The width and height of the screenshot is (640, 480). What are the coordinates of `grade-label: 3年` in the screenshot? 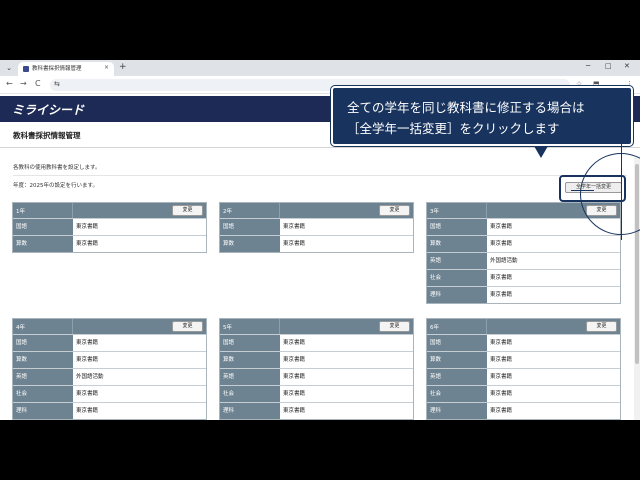 It's located at (434, 212).